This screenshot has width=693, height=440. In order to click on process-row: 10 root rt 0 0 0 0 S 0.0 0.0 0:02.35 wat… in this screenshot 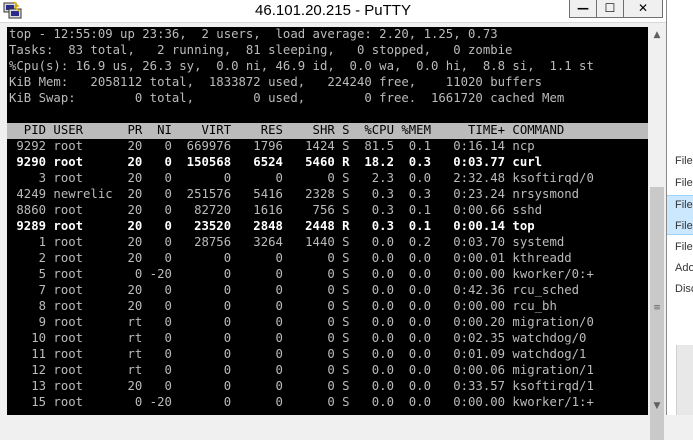, I will do `click(298, 338)`.